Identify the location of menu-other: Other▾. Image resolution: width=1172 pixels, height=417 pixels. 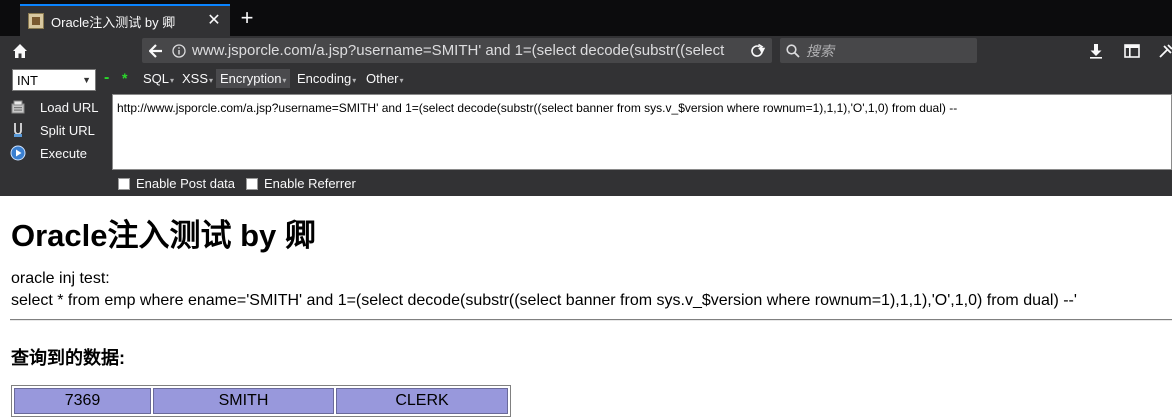
(385, 78).